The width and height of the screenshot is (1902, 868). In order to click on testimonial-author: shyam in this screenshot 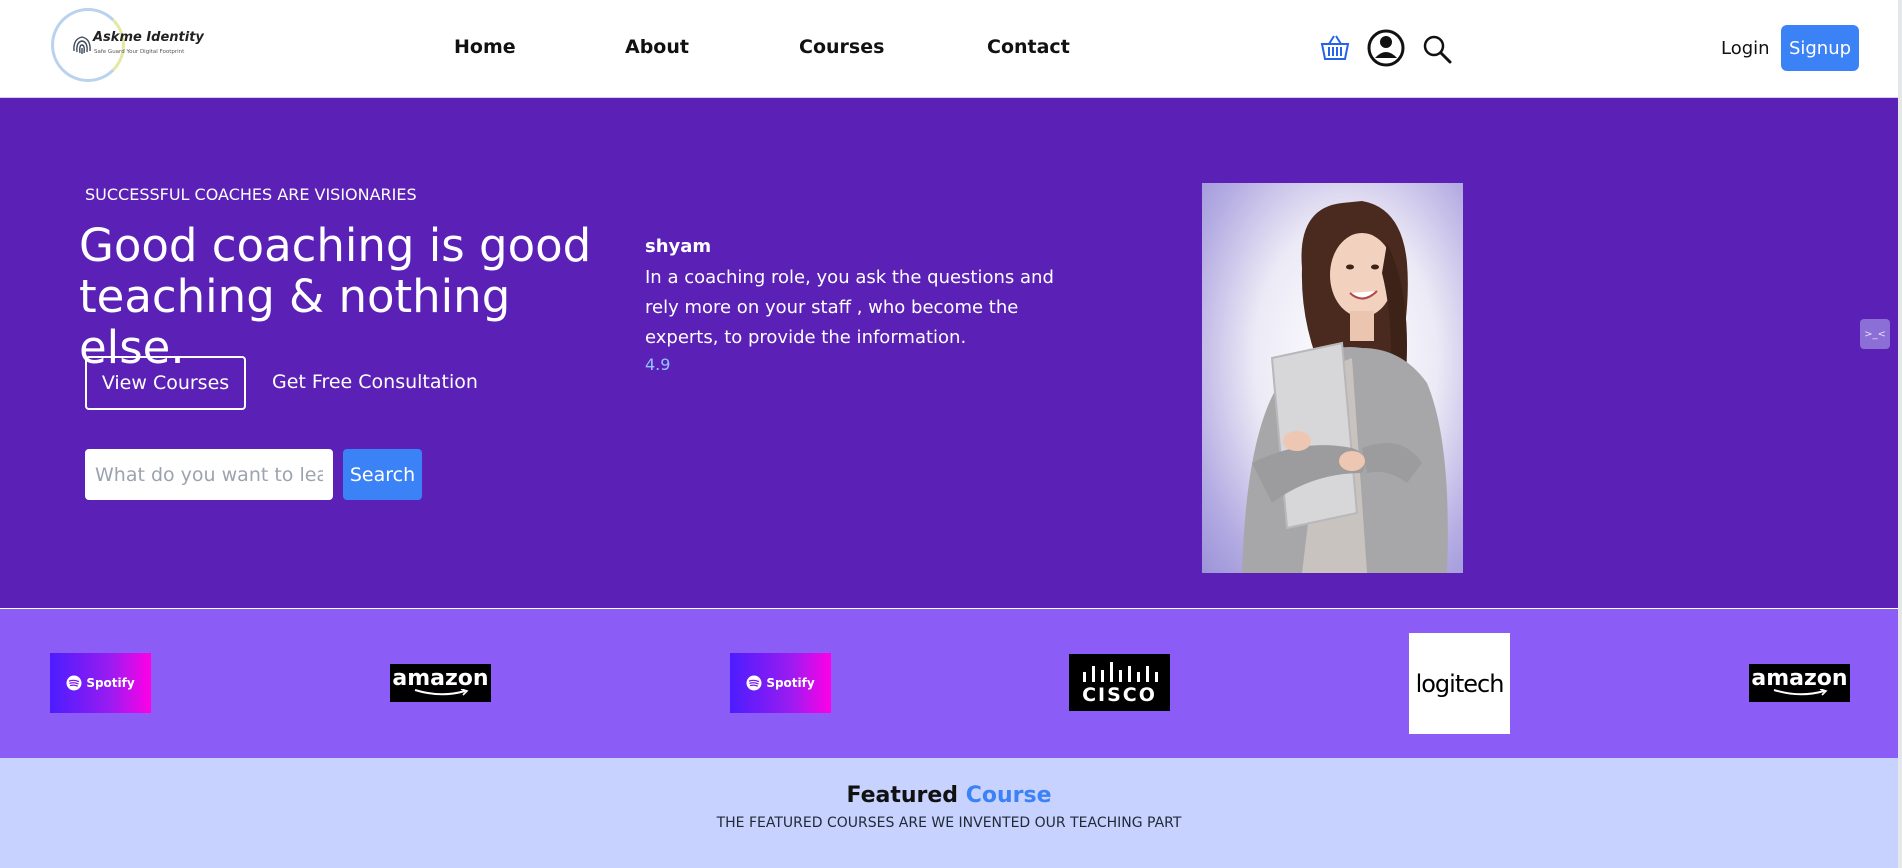, I will do `click(678, 246)`.